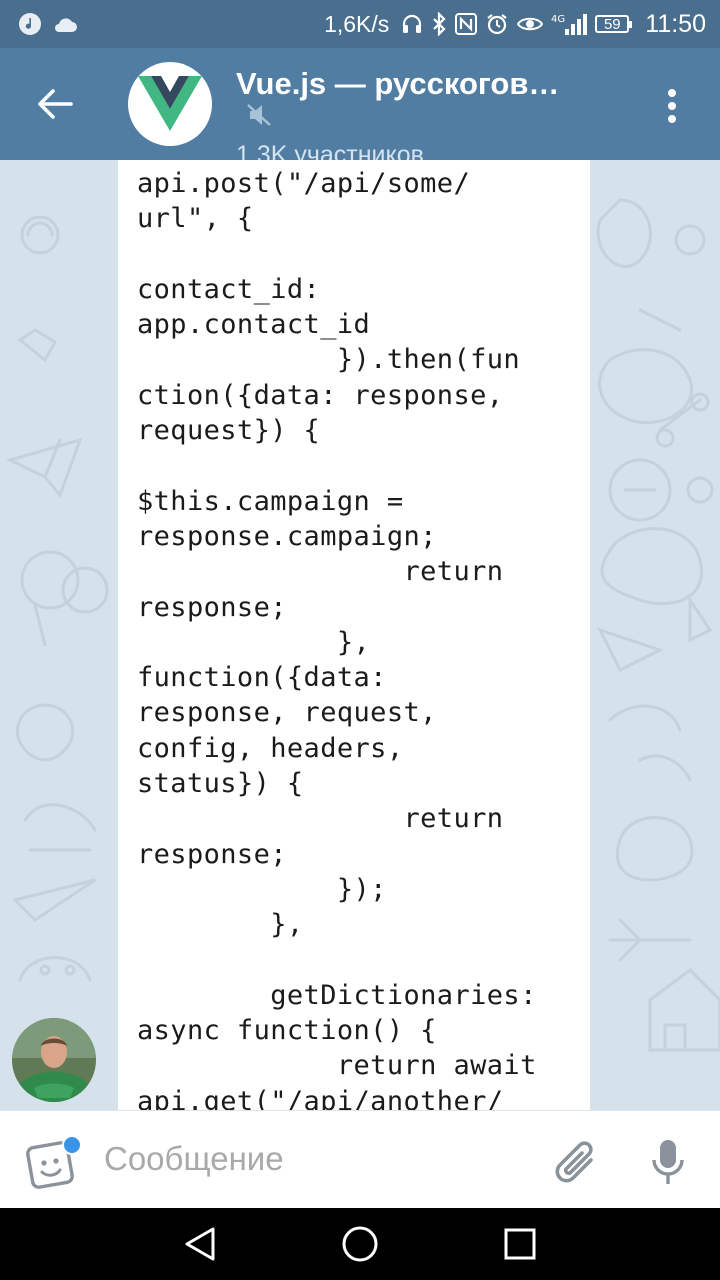 This screenshot has width=720, height=1280. Describe the element at coordinates (314, 1159) in the screenshot. I see `message-input` at that location.